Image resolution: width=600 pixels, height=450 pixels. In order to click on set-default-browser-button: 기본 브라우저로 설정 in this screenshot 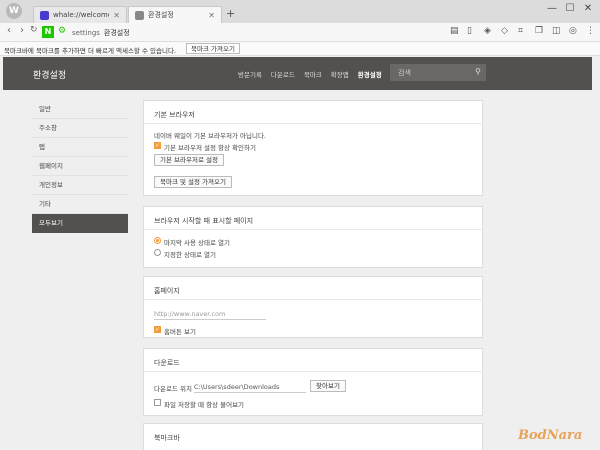, I will do `click(189, 160)`.